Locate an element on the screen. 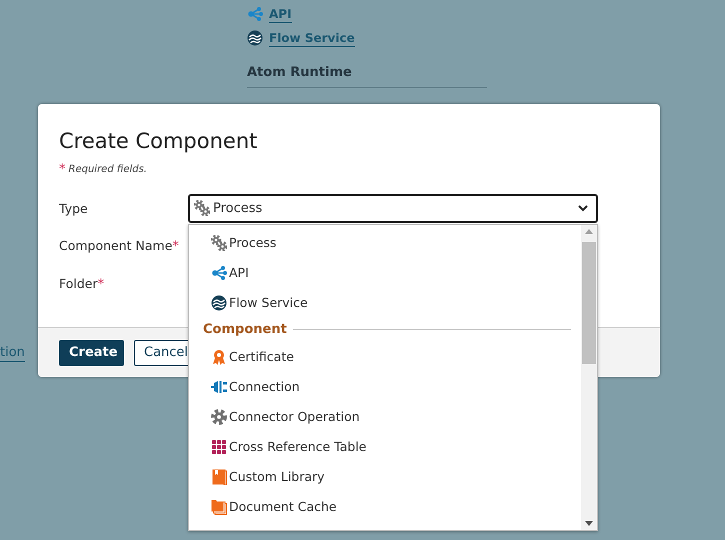  folder-stack-icon is located at coordinates (219, 506).